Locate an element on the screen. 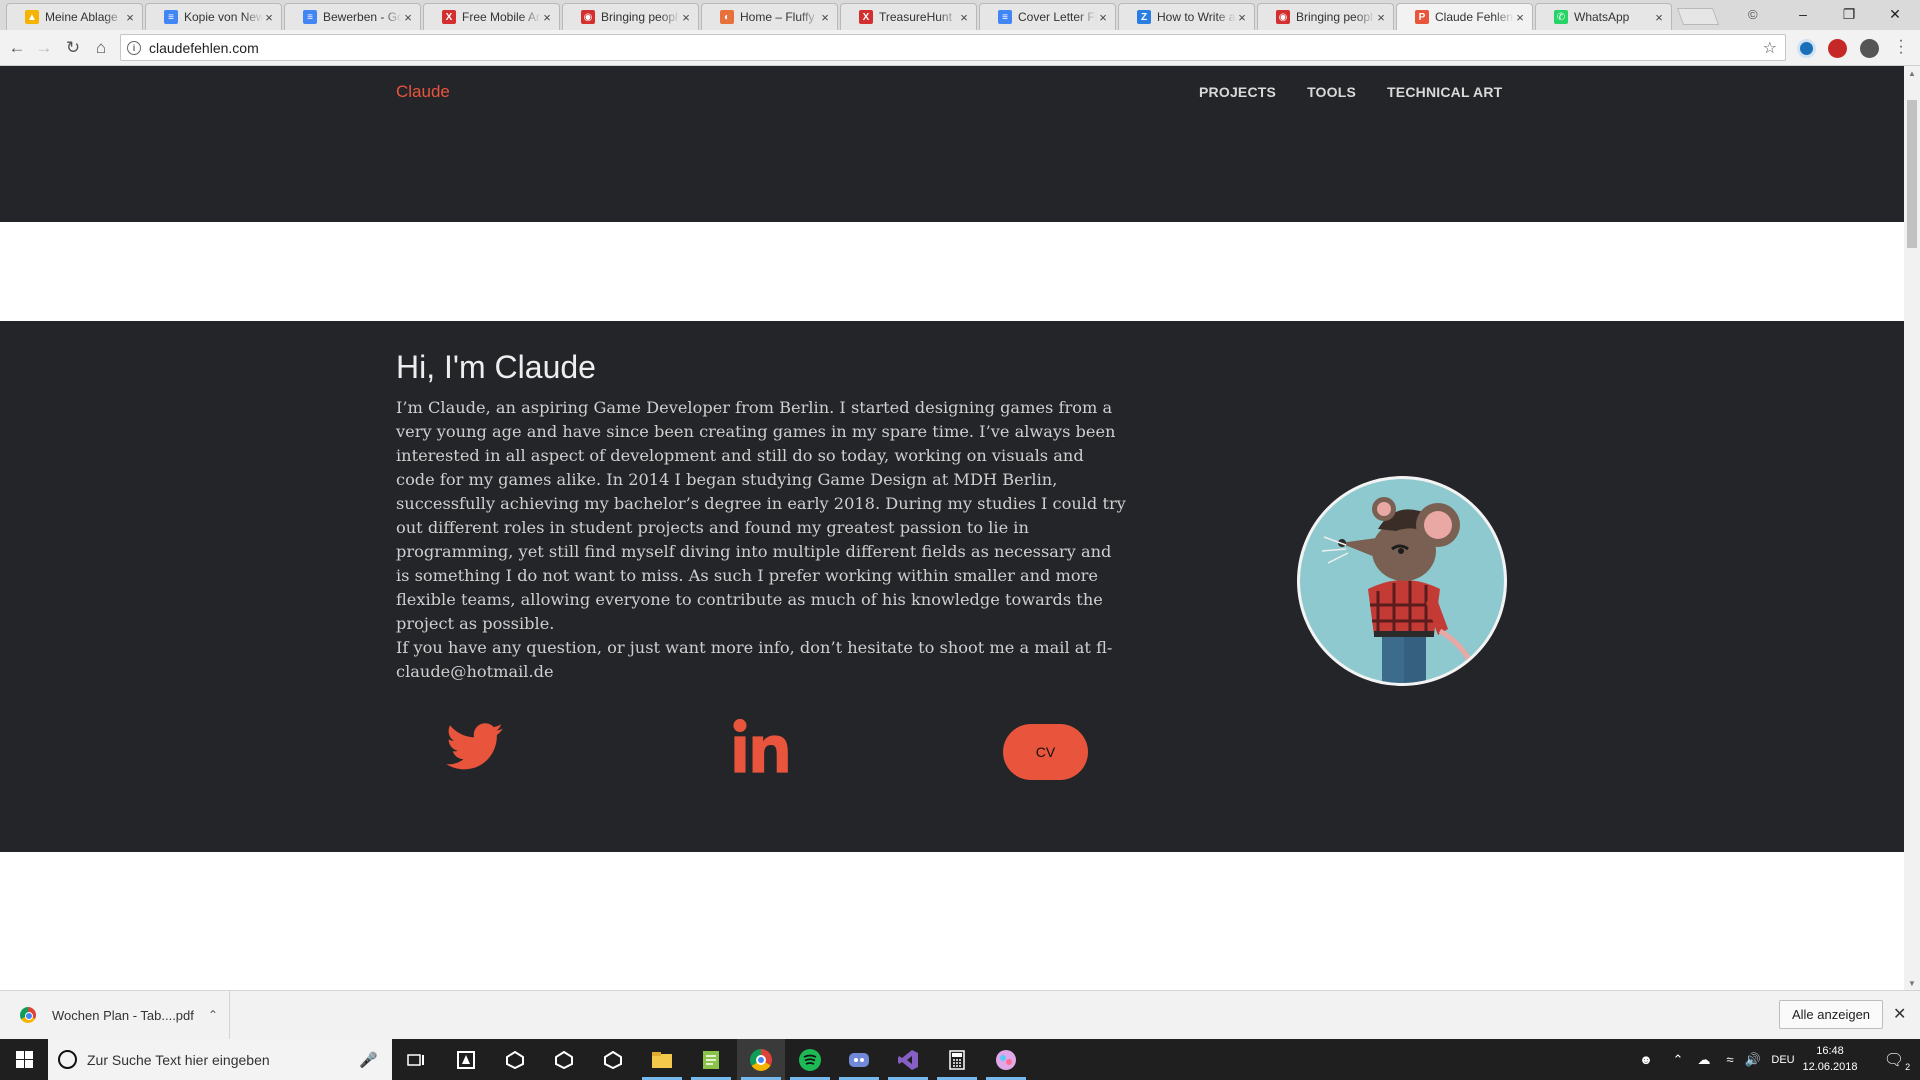  browser-tab: ≡ Cover Letter Fi × is located at coordinates (1047, 16).